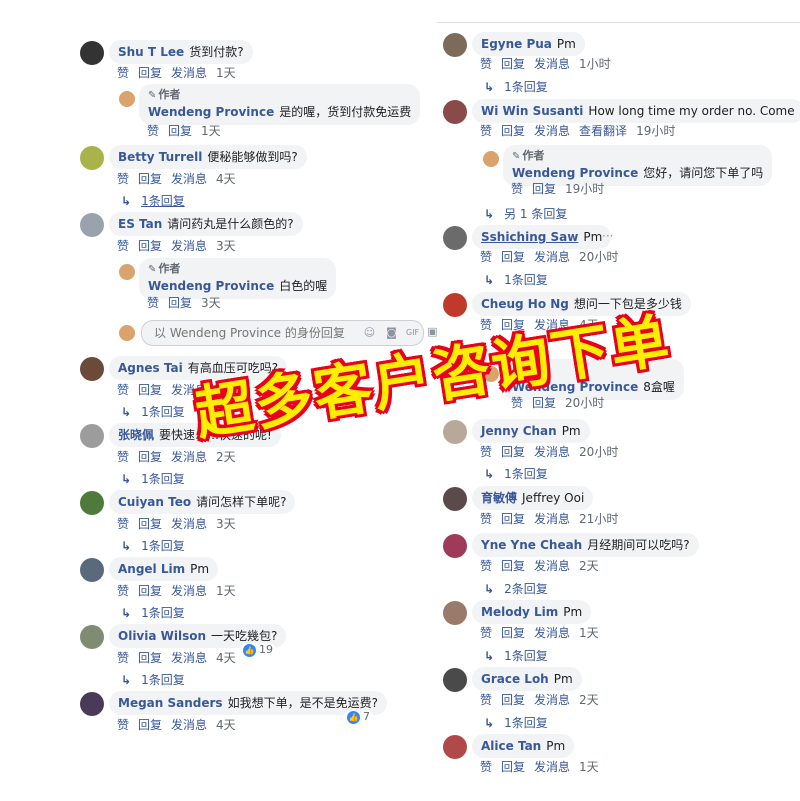 Image resolution: width=800 pixels, height=801 pixels. What do you see at coordinates (258, 650) in the screenshot?
I see `reaction-count: 👍 19` at bounding box center [258, 650].